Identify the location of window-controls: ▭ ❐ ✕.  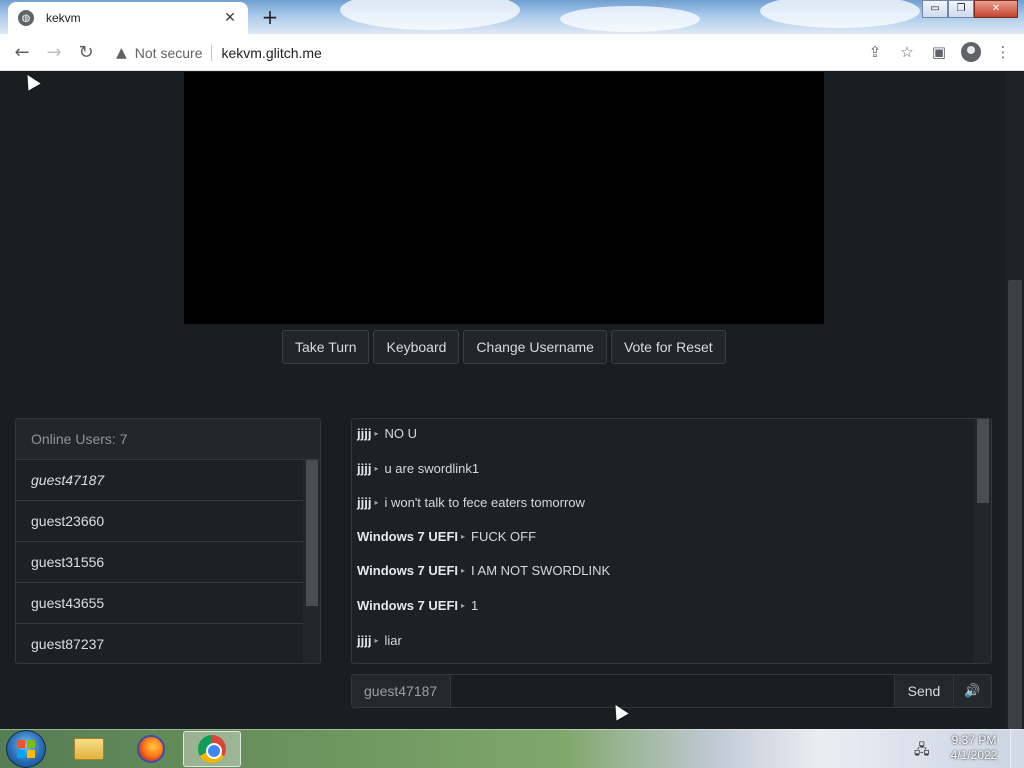
(970, 9).